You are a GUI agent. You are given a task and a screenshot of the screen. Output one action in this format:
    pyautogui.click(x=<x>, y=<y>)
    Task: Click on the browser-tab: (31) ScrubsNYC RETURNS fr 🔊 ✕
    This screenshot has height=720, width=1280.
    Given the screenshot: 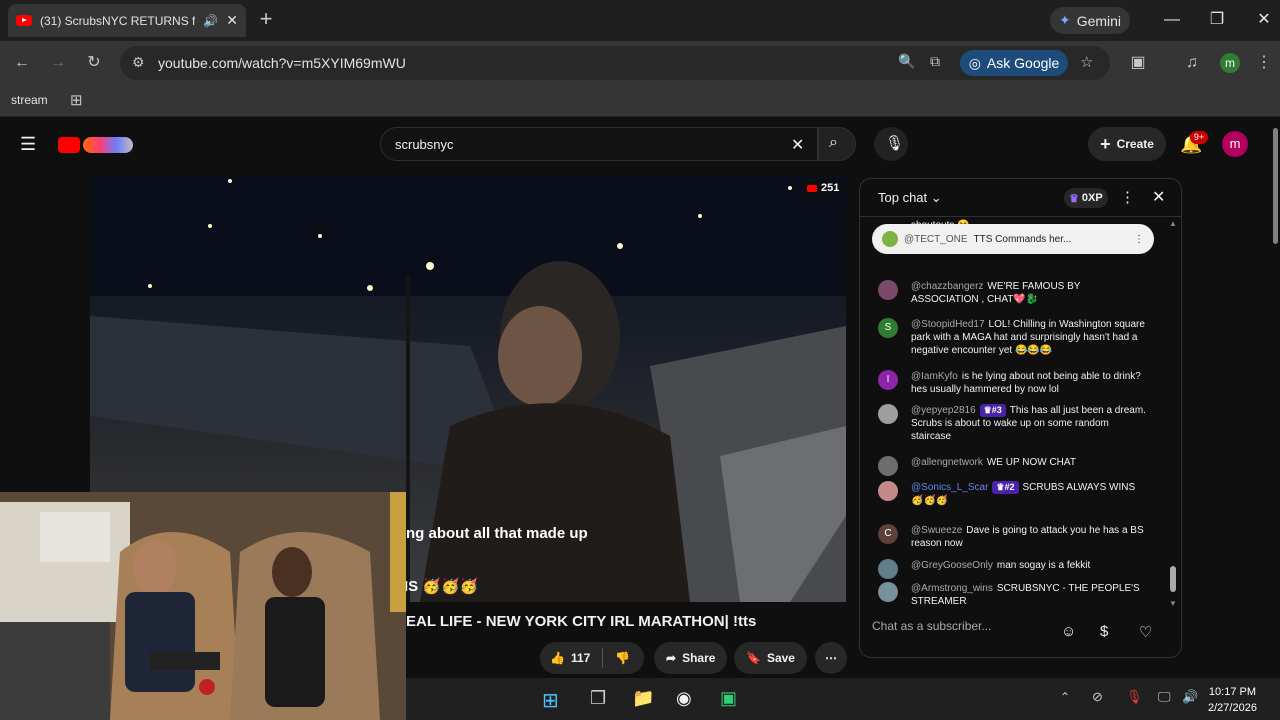 What is the action you would take?
    pyautogui.click(x=127, y=20)
    